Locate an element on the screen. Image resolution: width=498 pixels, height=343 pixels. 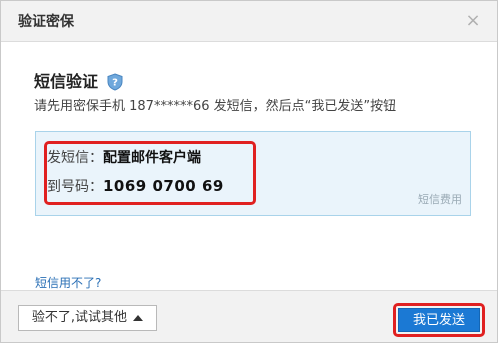
target-number-label: 到号码： is located at coordinates (75, 187).